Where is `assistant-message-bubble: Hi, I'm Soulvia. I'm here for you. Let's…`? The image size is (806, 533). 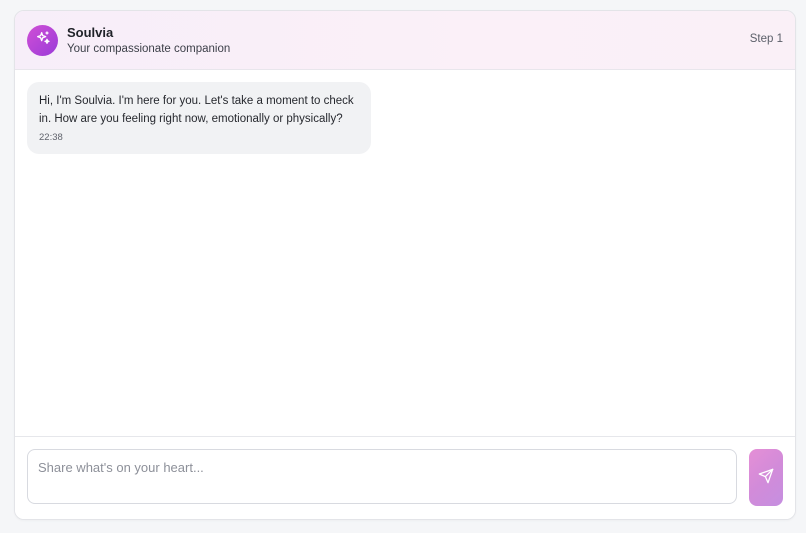 assistant-message-bubble: Hi, I'm Soulvia. I'm here for you. Let's… is located at coordinates (199, 118).